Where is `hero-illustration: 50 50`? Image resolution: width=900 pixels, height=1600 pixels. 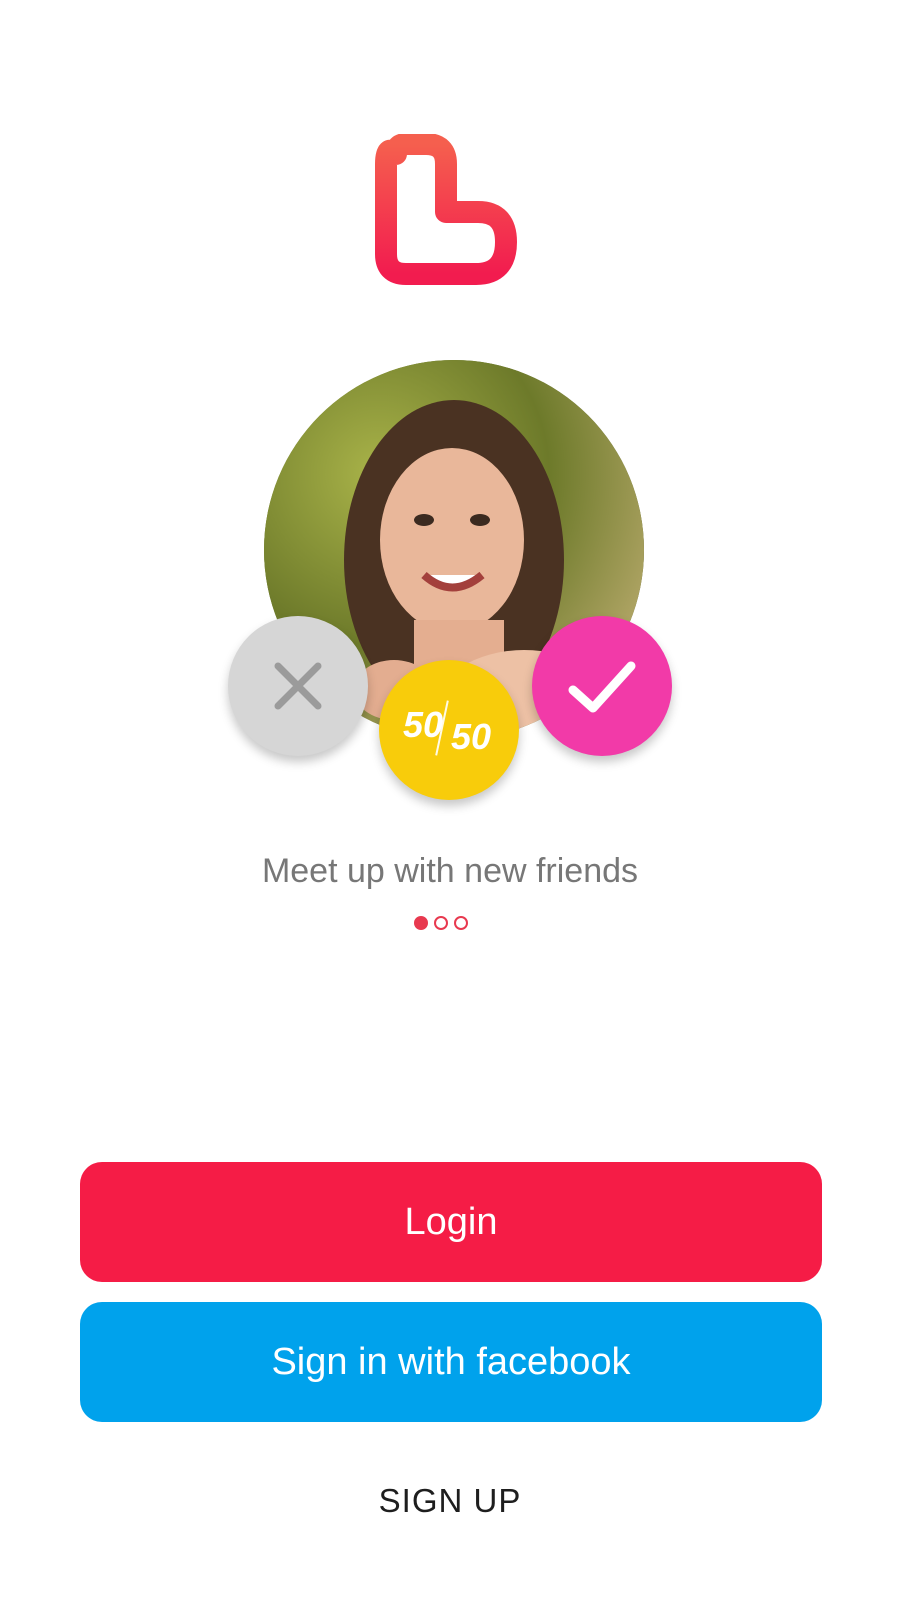
hero-illustration: 50 50 is located at coordinates (452, 580).